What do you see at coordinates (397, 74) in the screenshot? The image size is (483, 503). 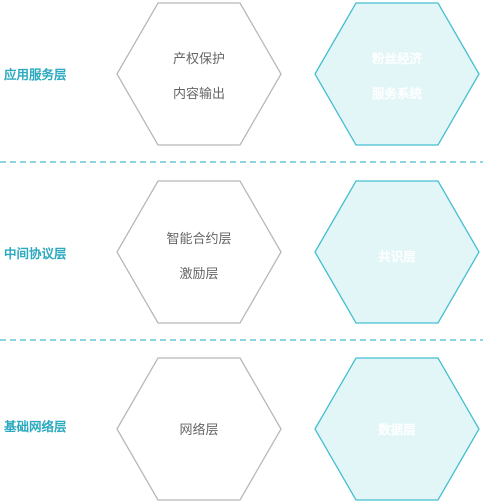 I see `hex-right` at bounding box center [397, 74].